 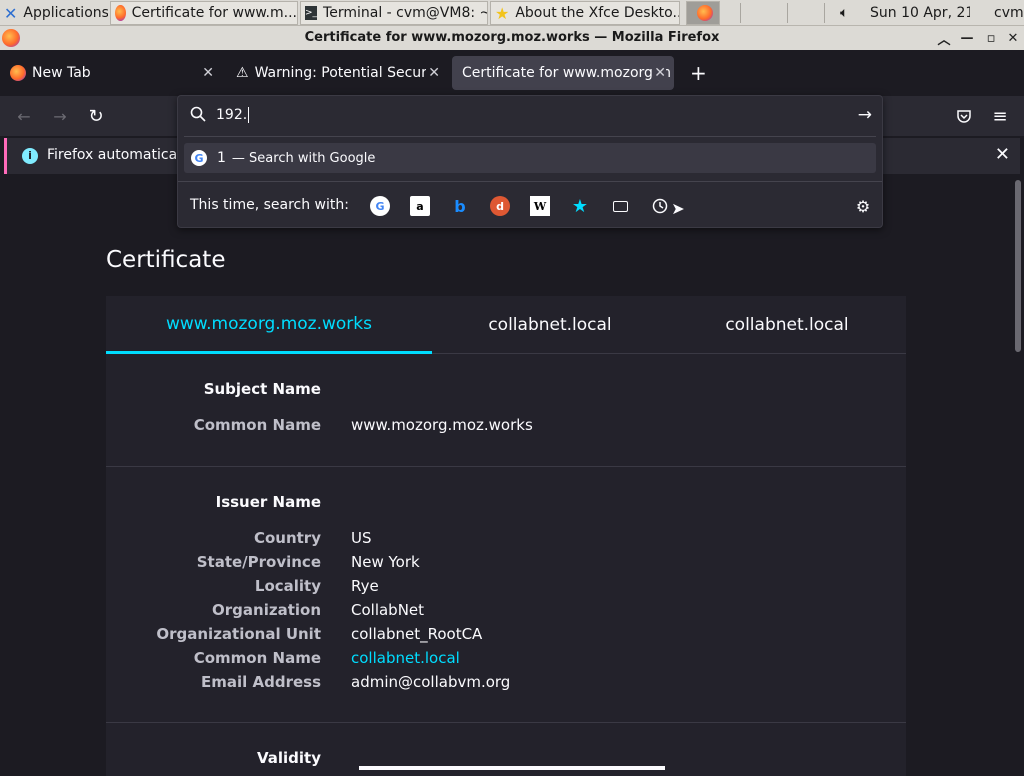 I want to click on cert-tab-leaf: www.mozorg.moz.works, so click(x=269, y=325).